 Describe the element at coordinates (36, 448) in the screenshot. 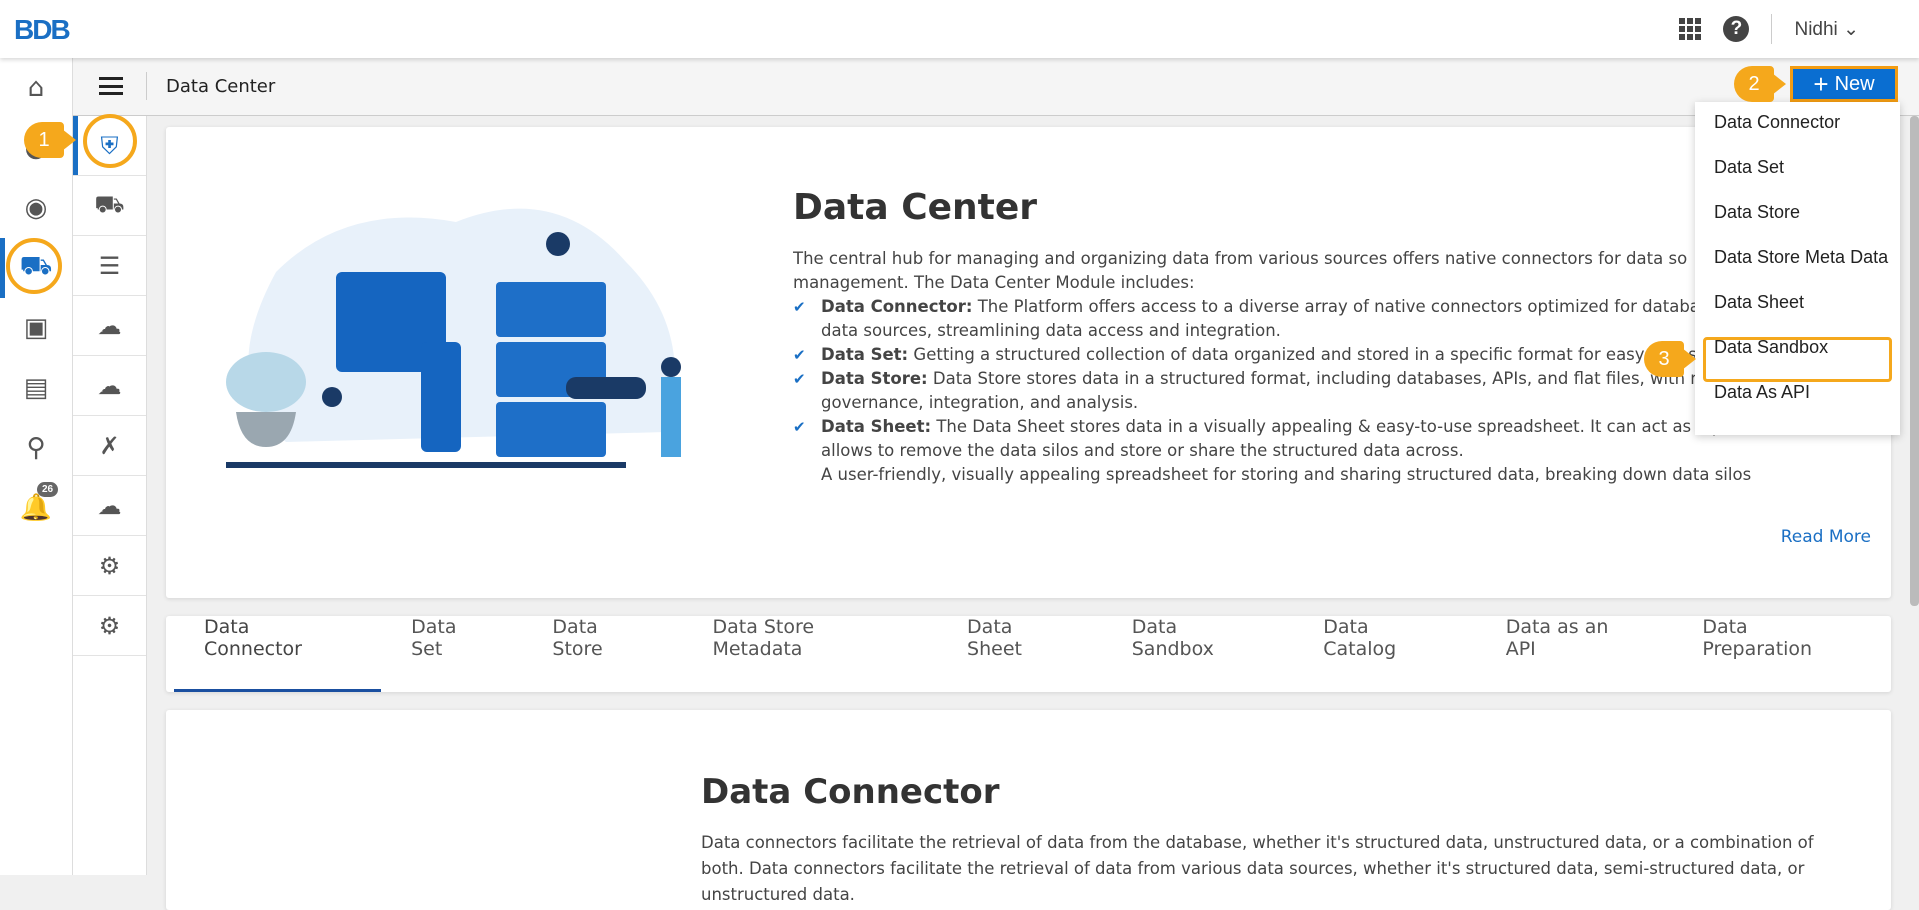

I see `data-search-icon: ⚲` at that location.